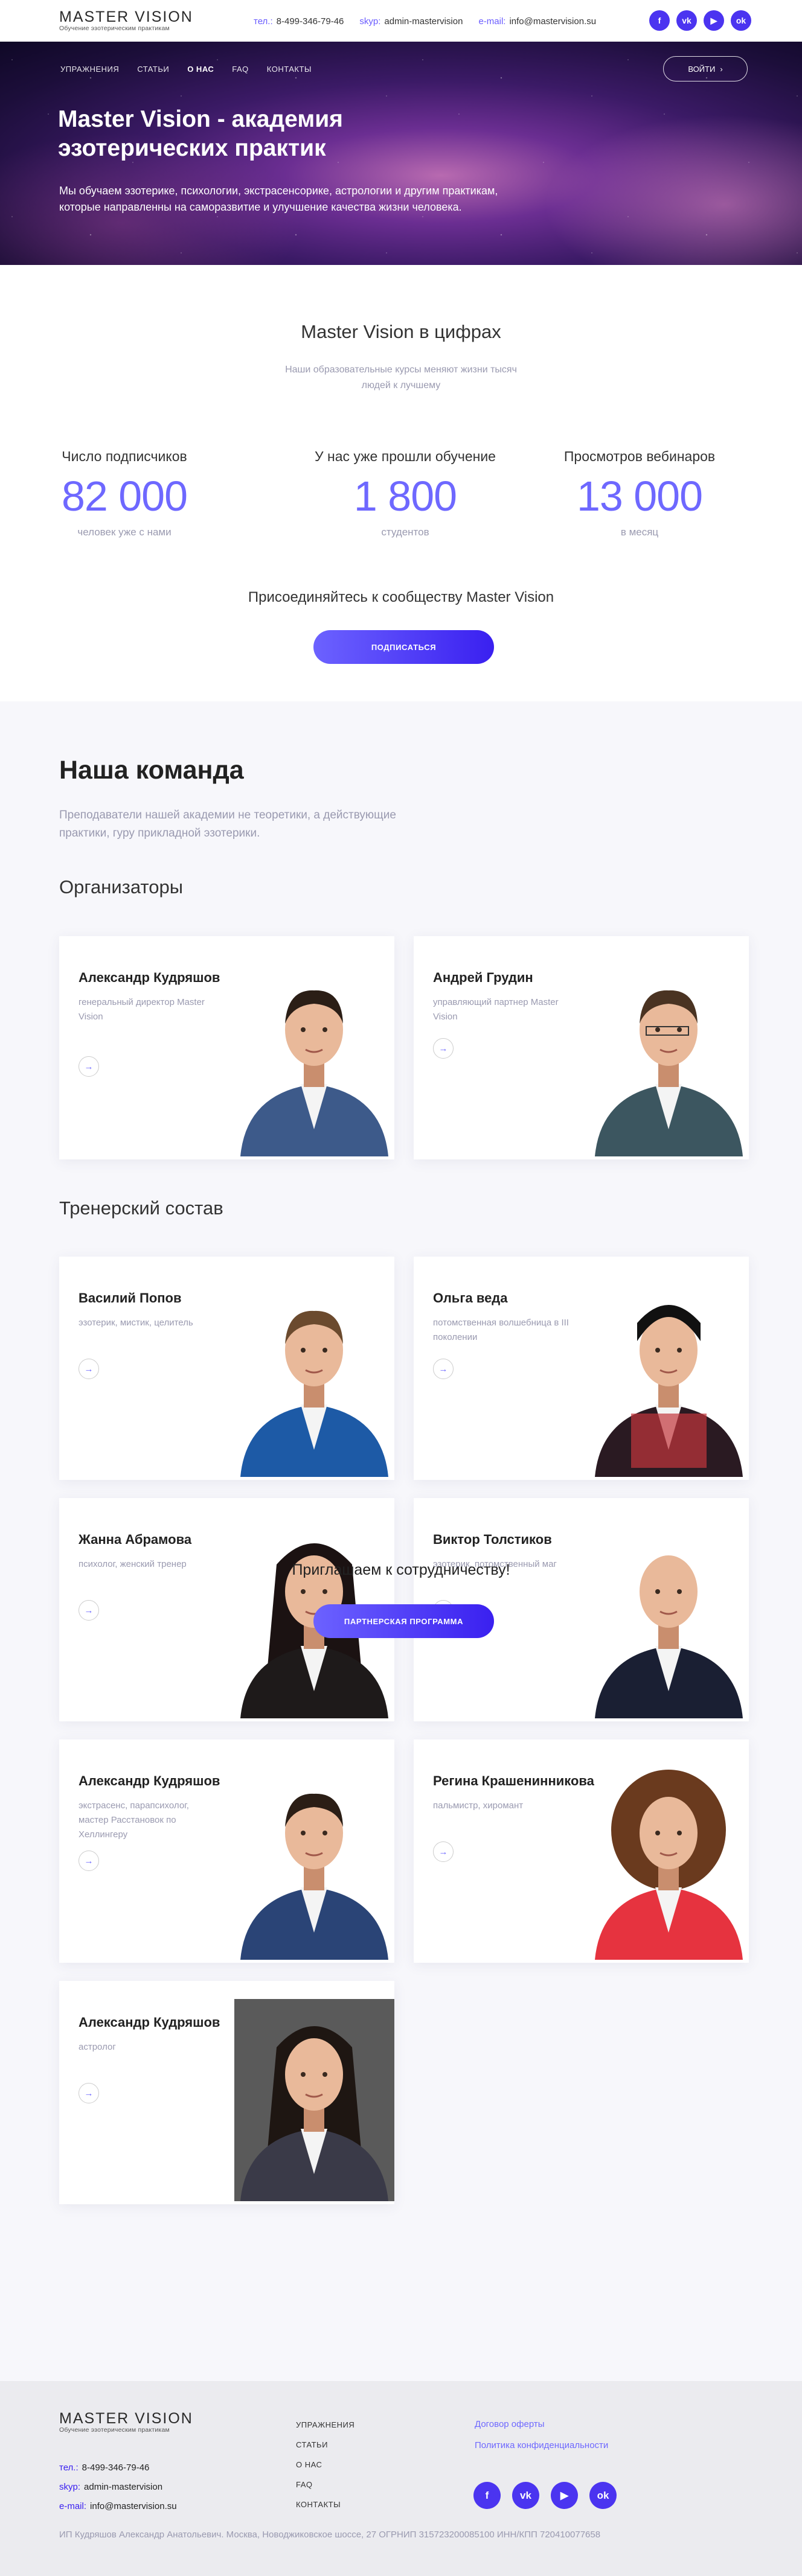 The width and height of the screenshot is (802, 2576). Describe the element at coordinates (541, 2445) in the screenshot. I see `privacy-link: Политика конфиденциальности` at that location.